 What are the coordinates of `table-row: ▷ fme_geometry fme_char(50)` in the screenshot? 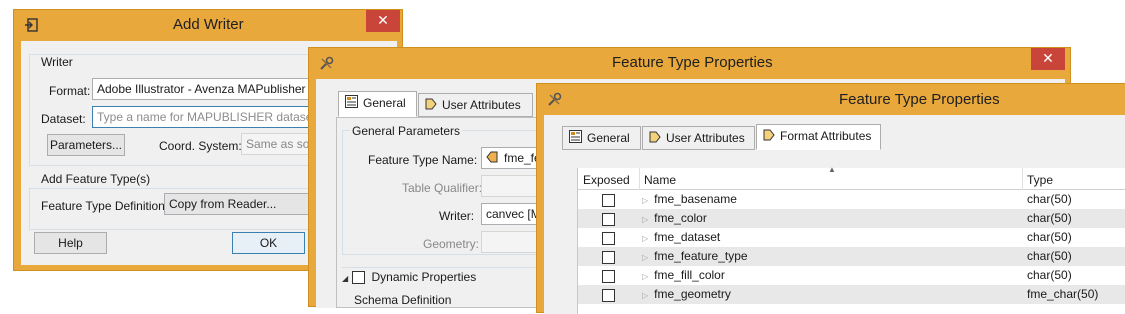 It's located at (851, 294).